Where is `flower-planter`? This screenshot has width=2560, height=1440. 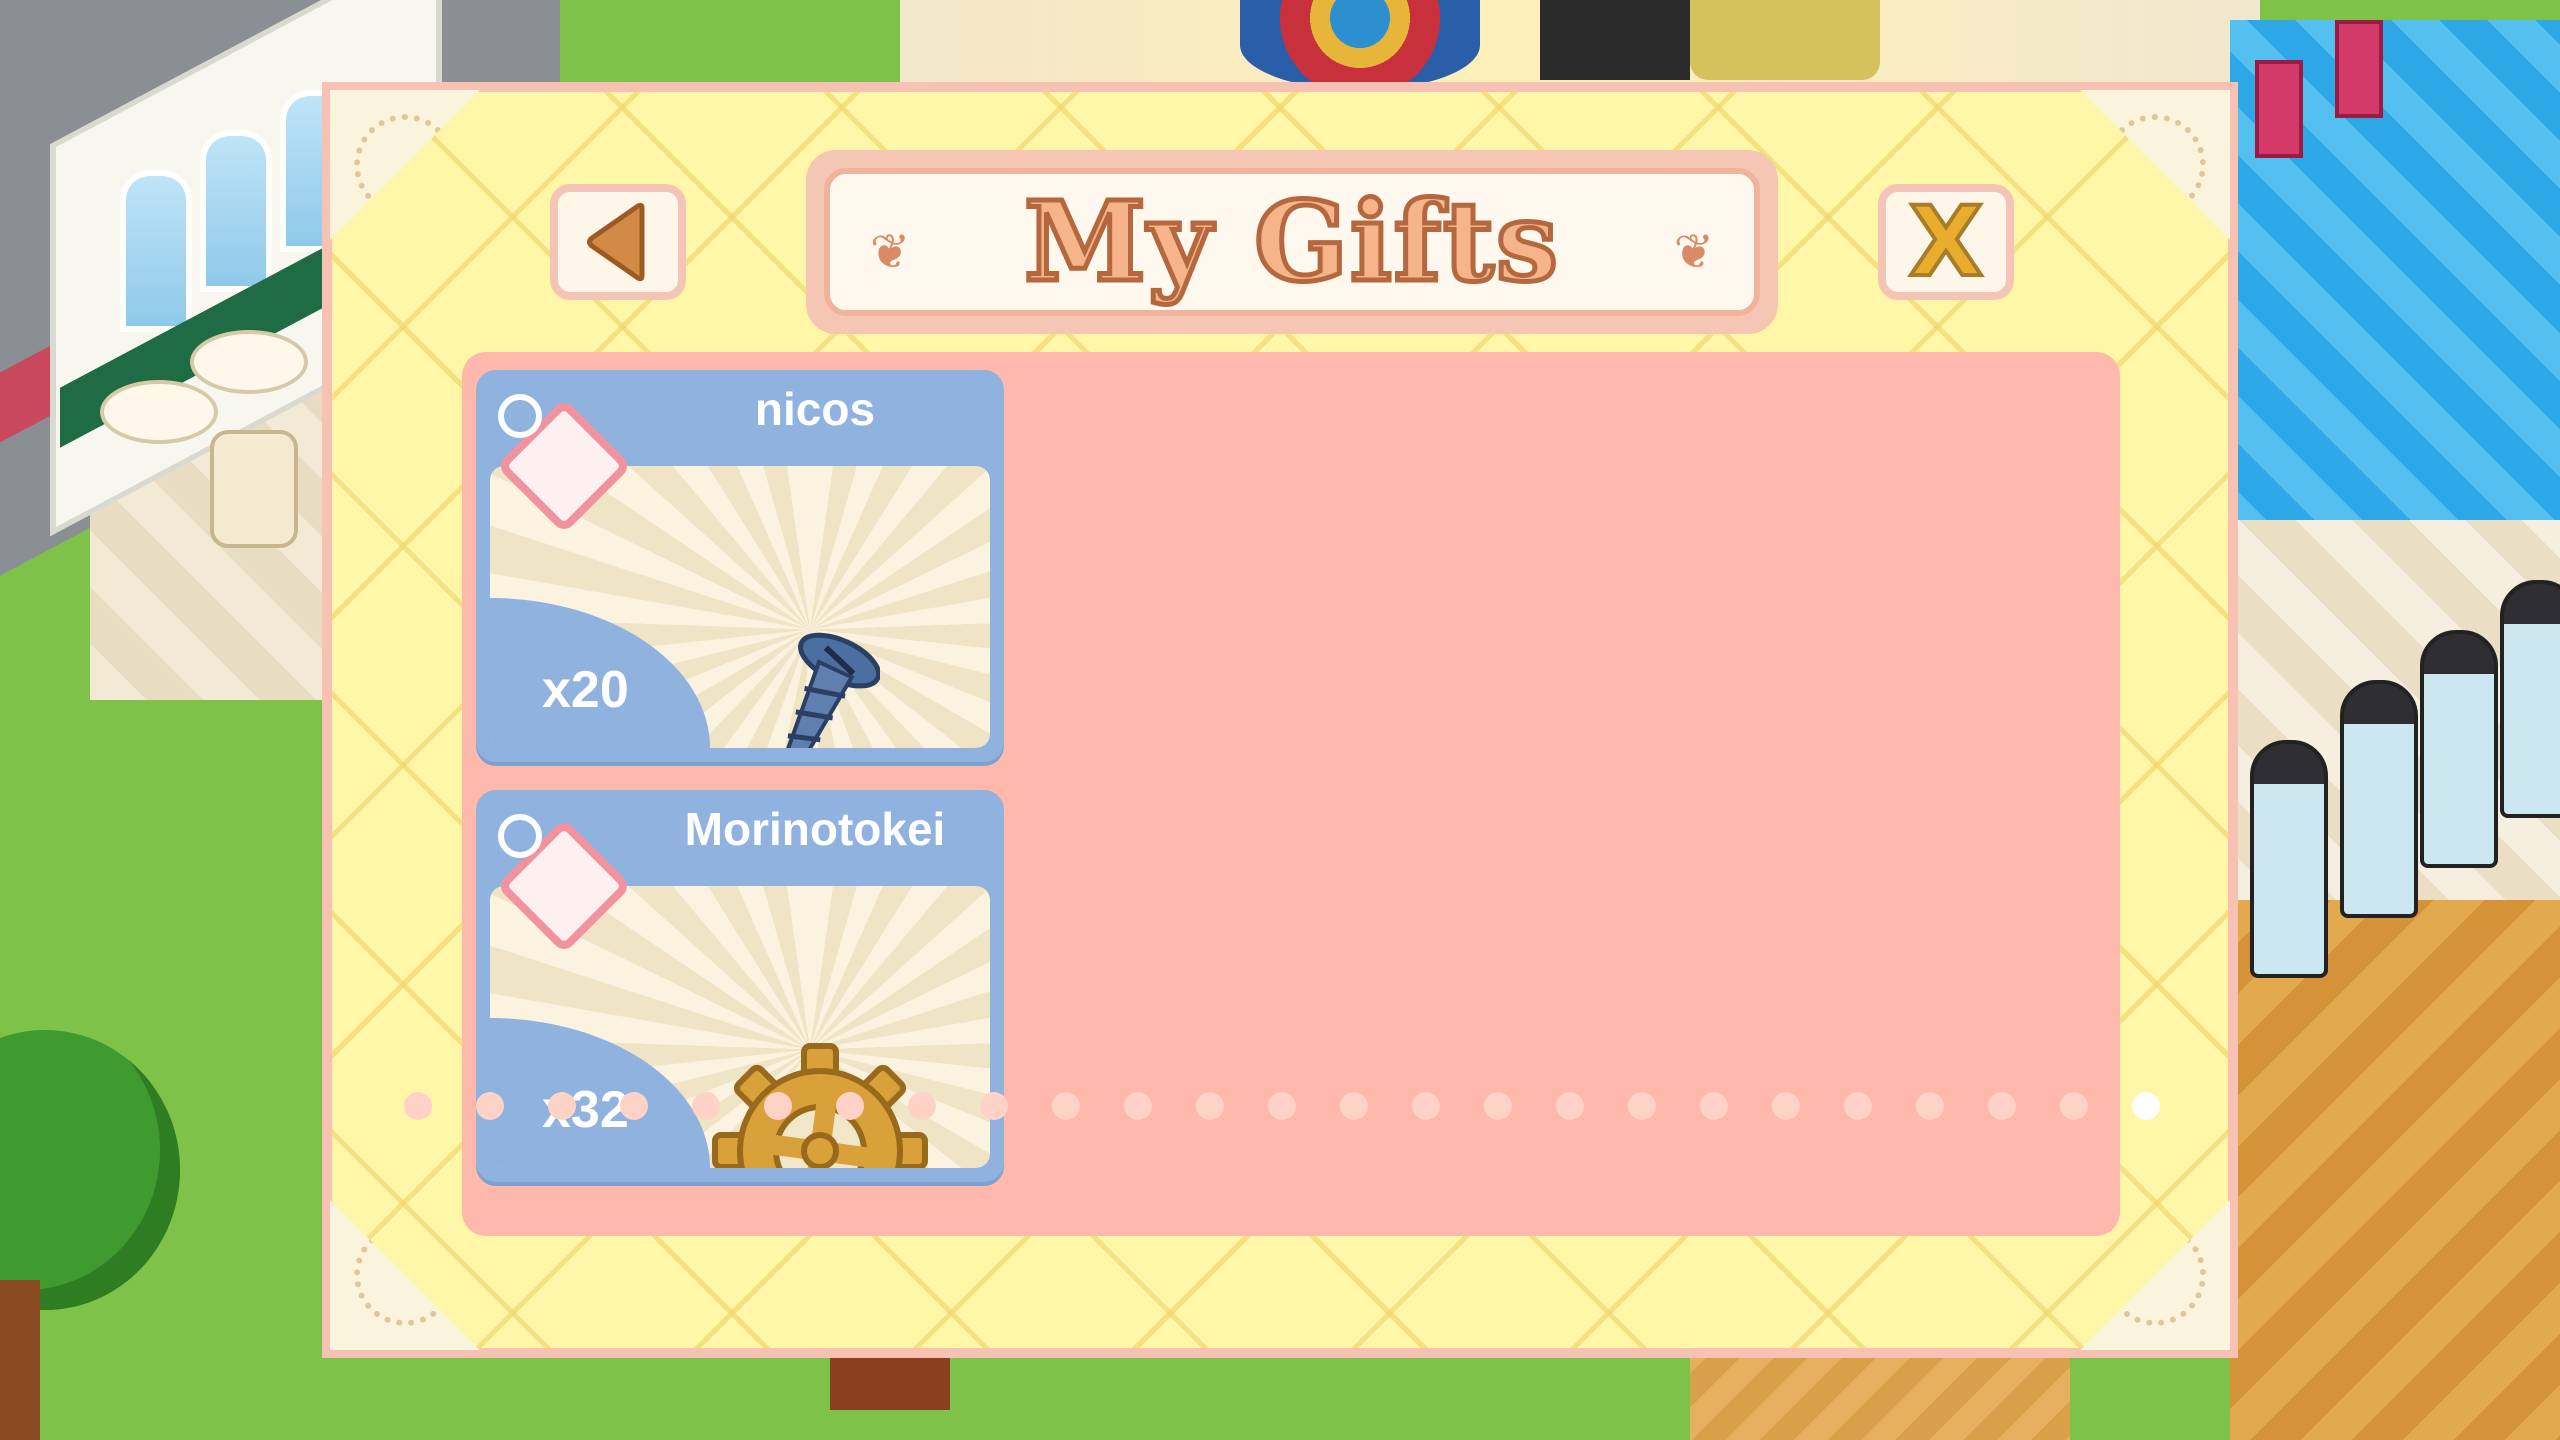
flower-planter is located at coordinates (1785, 40).